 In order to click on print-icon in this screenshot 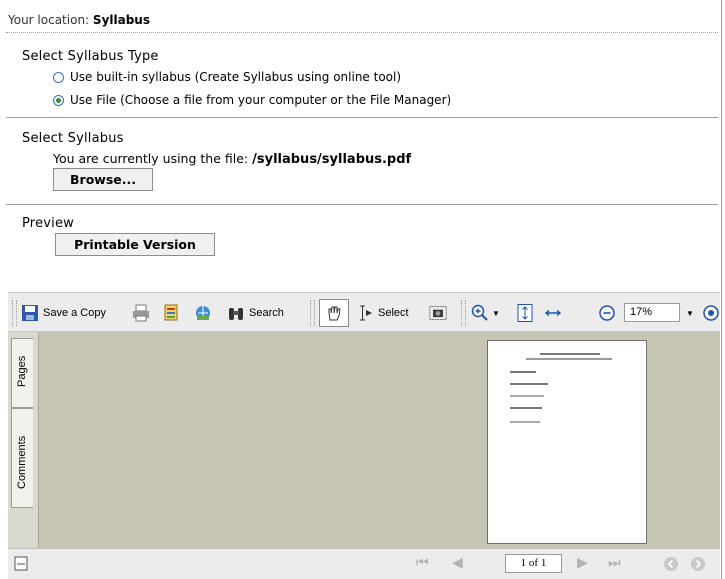, I will do `click(141, 313)`.